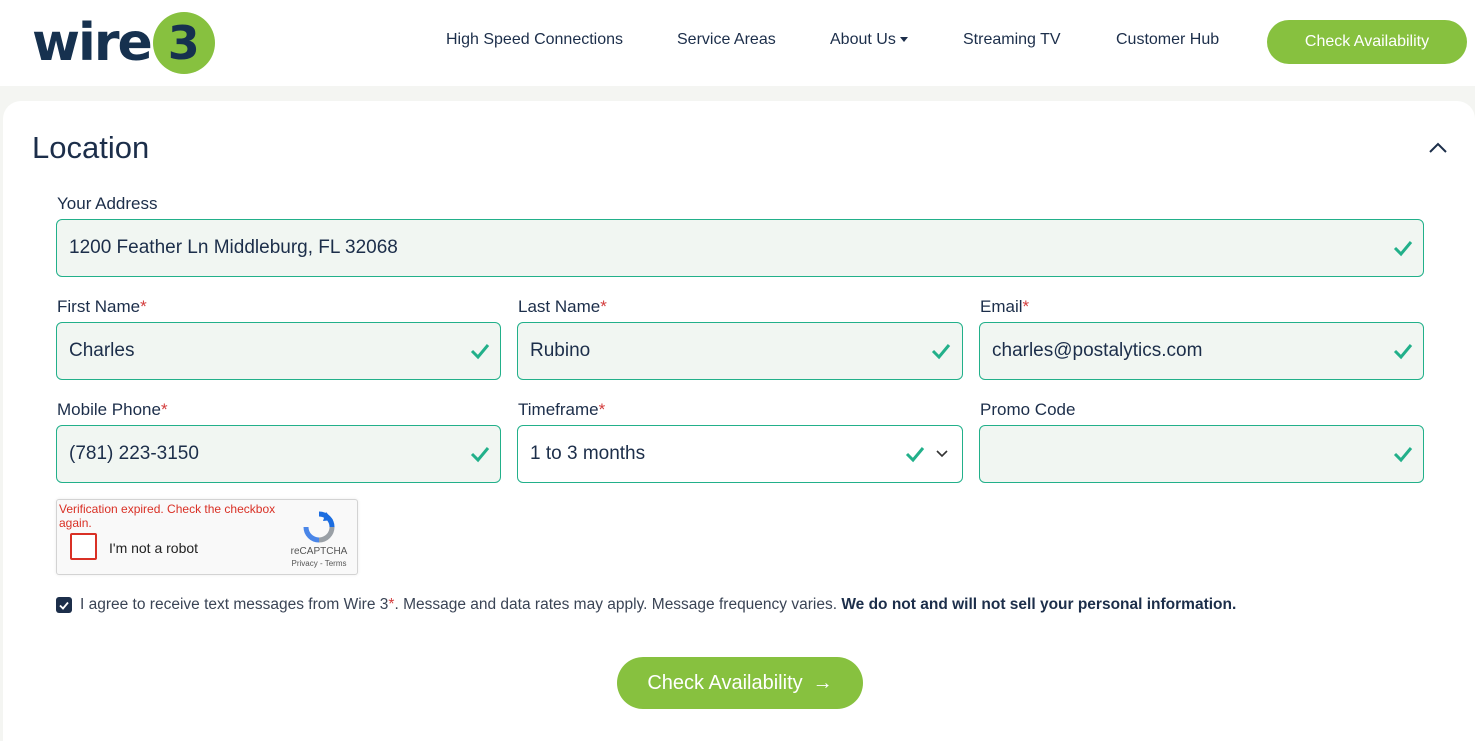 The height and width of the screenshot is (741, 1475). I want to click on logo-circle: 3, so click(183, 43).